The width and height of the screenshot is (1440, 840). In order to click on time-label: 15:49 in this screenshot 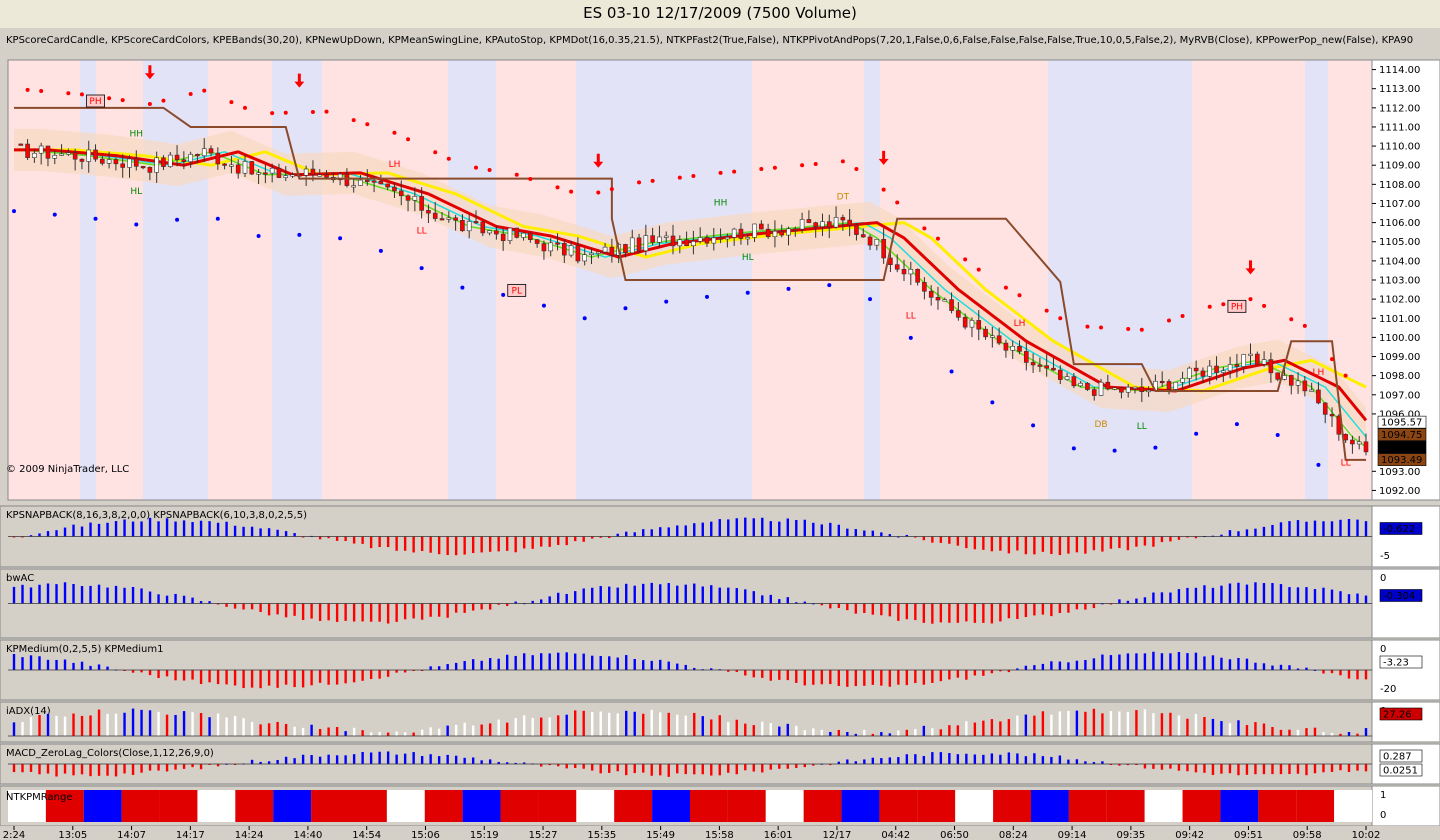, I will do `click(660, 835)`.